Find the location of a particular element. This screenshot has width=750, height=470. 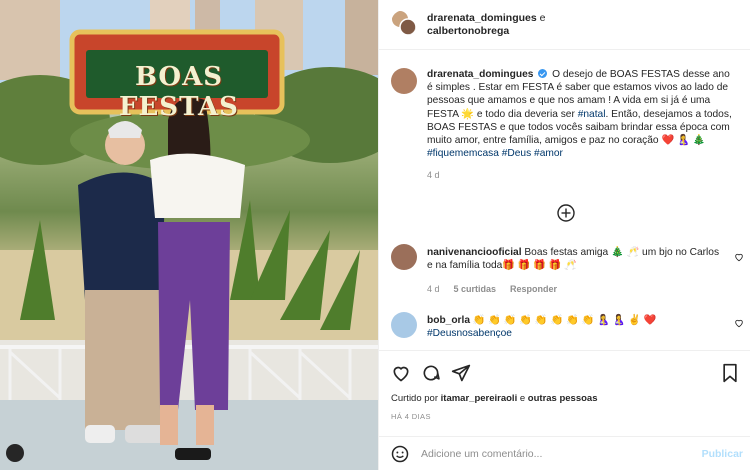

comment-text: 👏 👏 👏 👏 👏 👏 👏 👏 🤱 🤱 ✌️ ❤️ is located at coordinates (564, 320).